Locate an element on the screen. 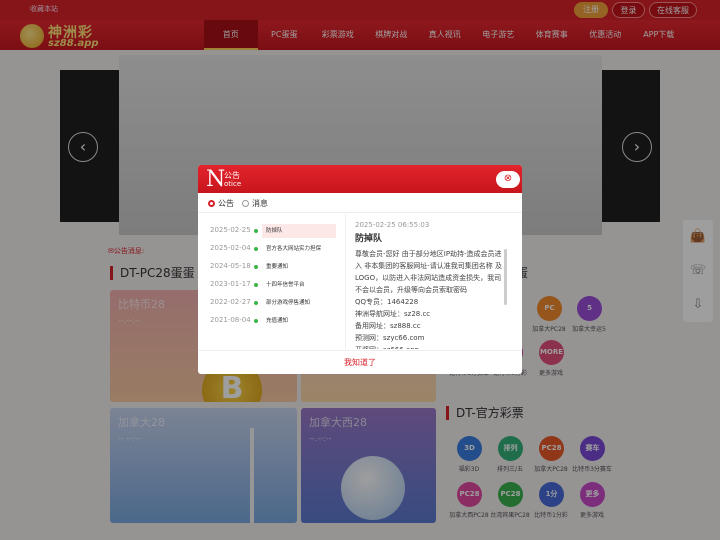  acknowledge-button: 我知道了 is located at coordinates (360, 362).